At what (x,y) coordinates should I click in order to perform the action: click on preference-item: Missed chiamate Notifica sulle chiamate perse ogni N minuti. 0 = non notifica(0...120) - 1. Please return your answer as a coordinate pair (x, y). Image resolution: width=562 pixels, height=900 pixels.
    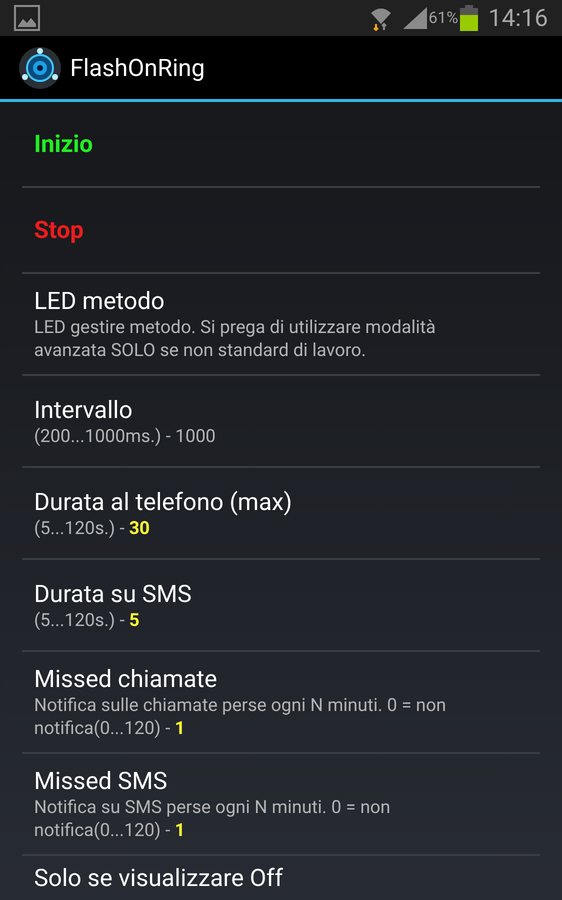
    Looking at the image, I should click on (281, 703).